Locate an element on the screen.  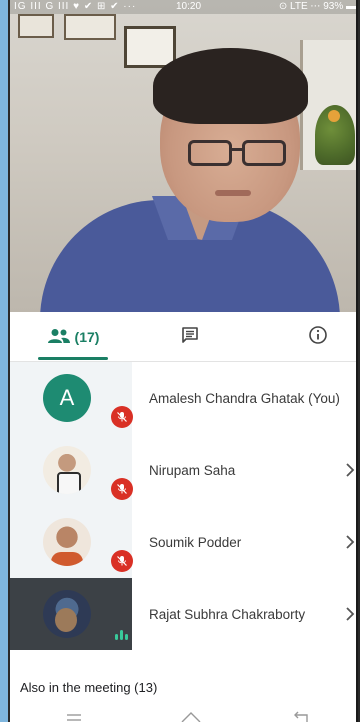
tab-chat is located at coordinates (190, 337).